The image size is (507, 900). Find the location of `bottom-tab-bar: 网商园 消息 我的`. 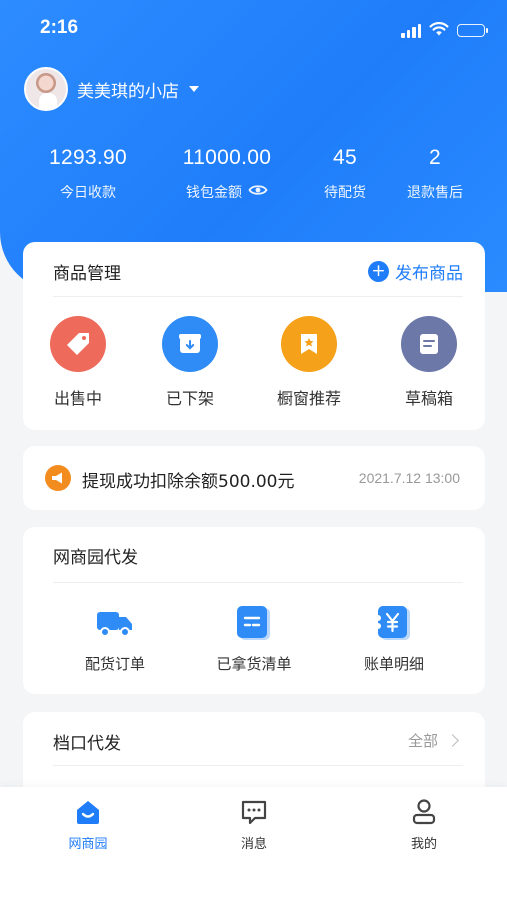

bottom-tab-bar: 网商园 消息 我的 is located at coordinates (253, 843).